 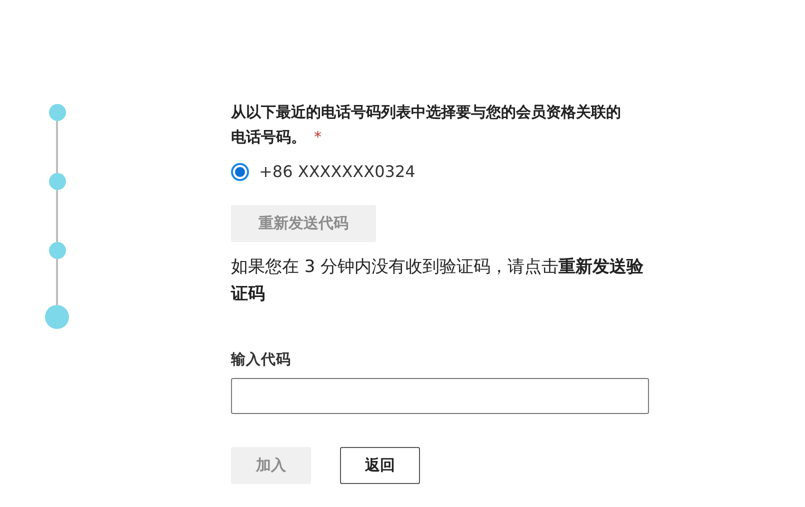 I want to click on prompt-text: 从以下最近的电话号码列表中选择要与您的会员资格关联的电话号码。 *, so click(x=426, y=125).